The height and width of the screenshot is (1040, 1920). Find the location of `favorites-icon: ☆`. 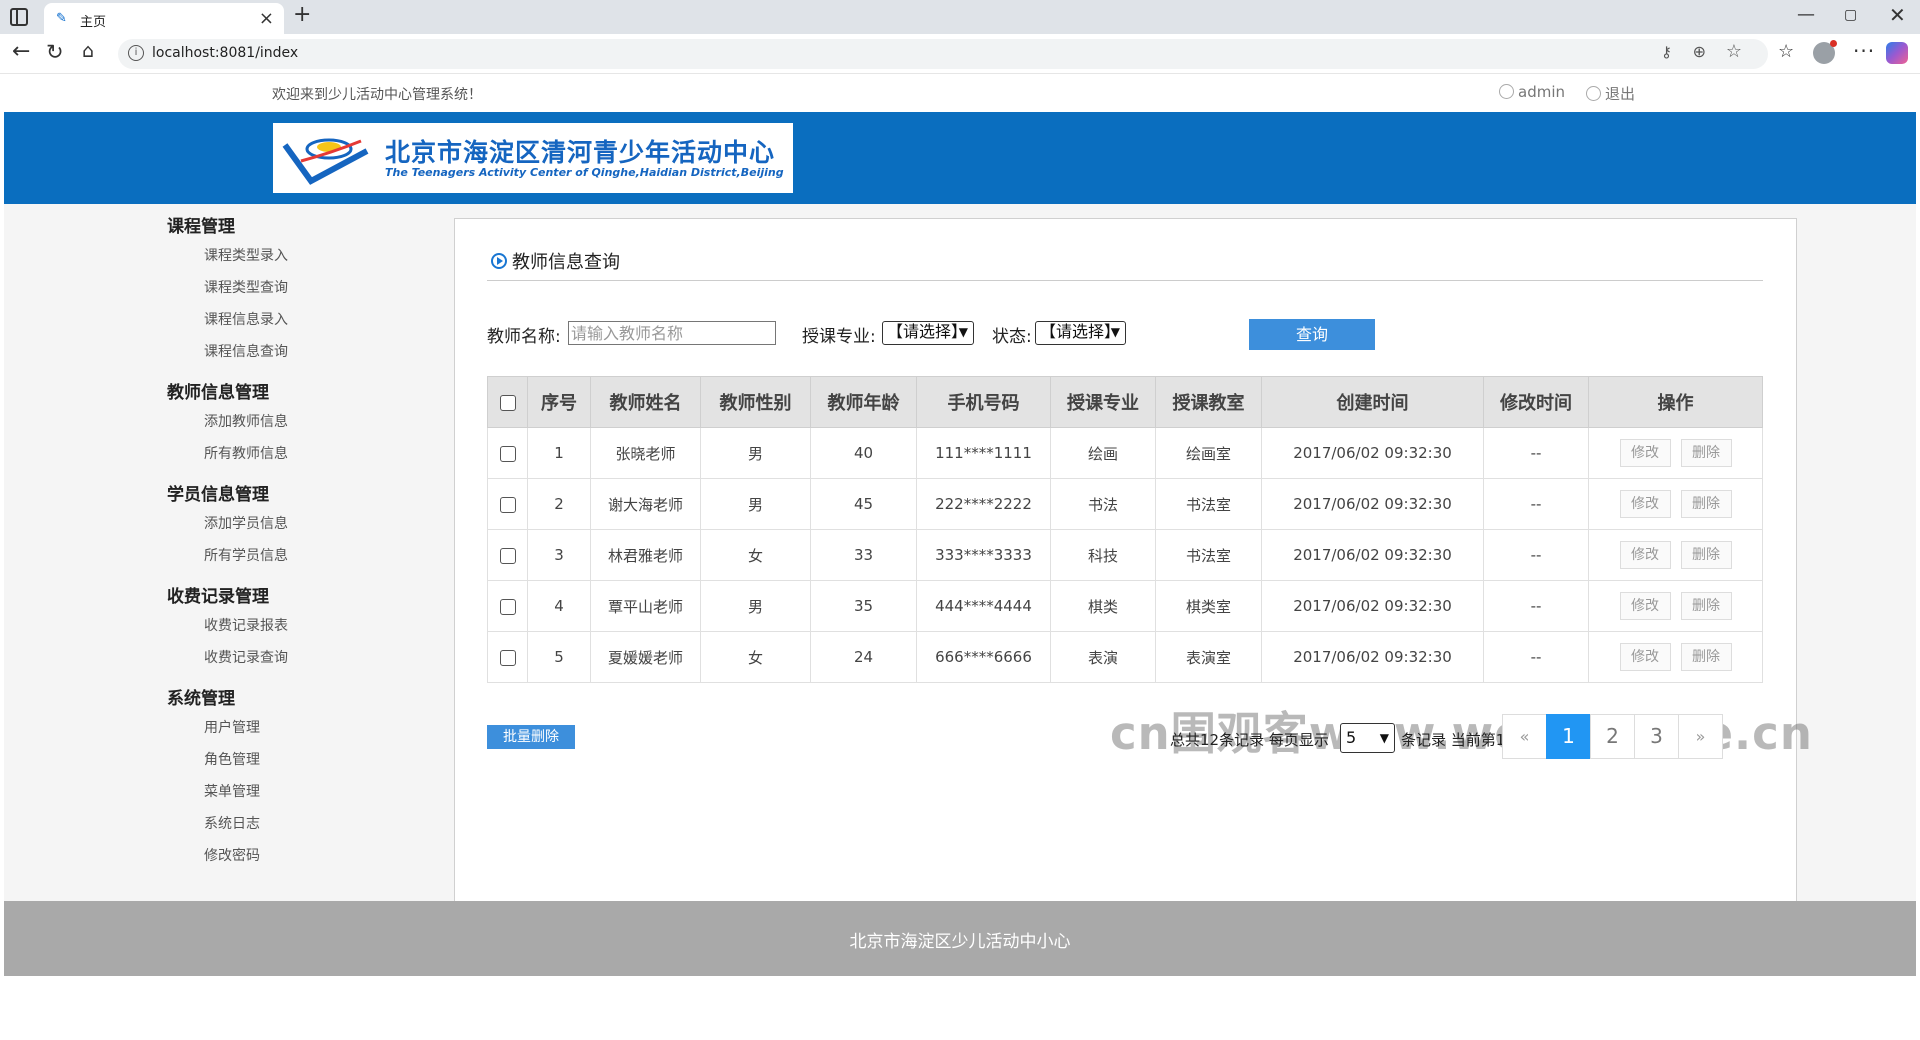

favorites-icon: ☆ is located at coordinates (1786, 51).